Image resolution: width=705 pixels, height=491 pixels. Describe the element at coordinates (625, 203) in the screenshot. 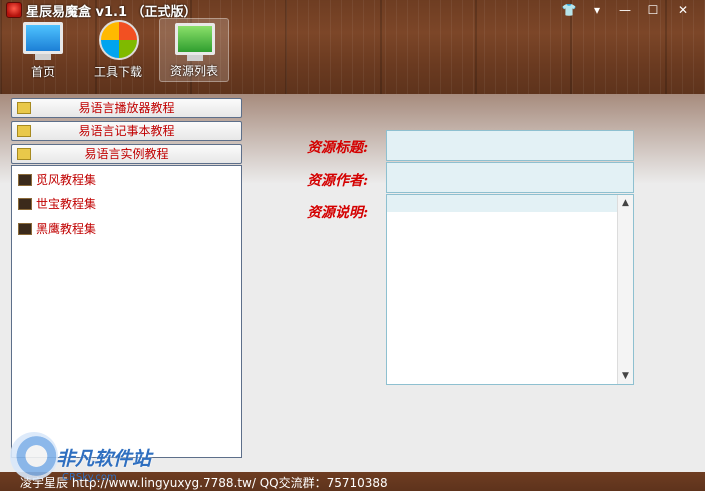

I see `scroll-up-icon: ▲` at that location.